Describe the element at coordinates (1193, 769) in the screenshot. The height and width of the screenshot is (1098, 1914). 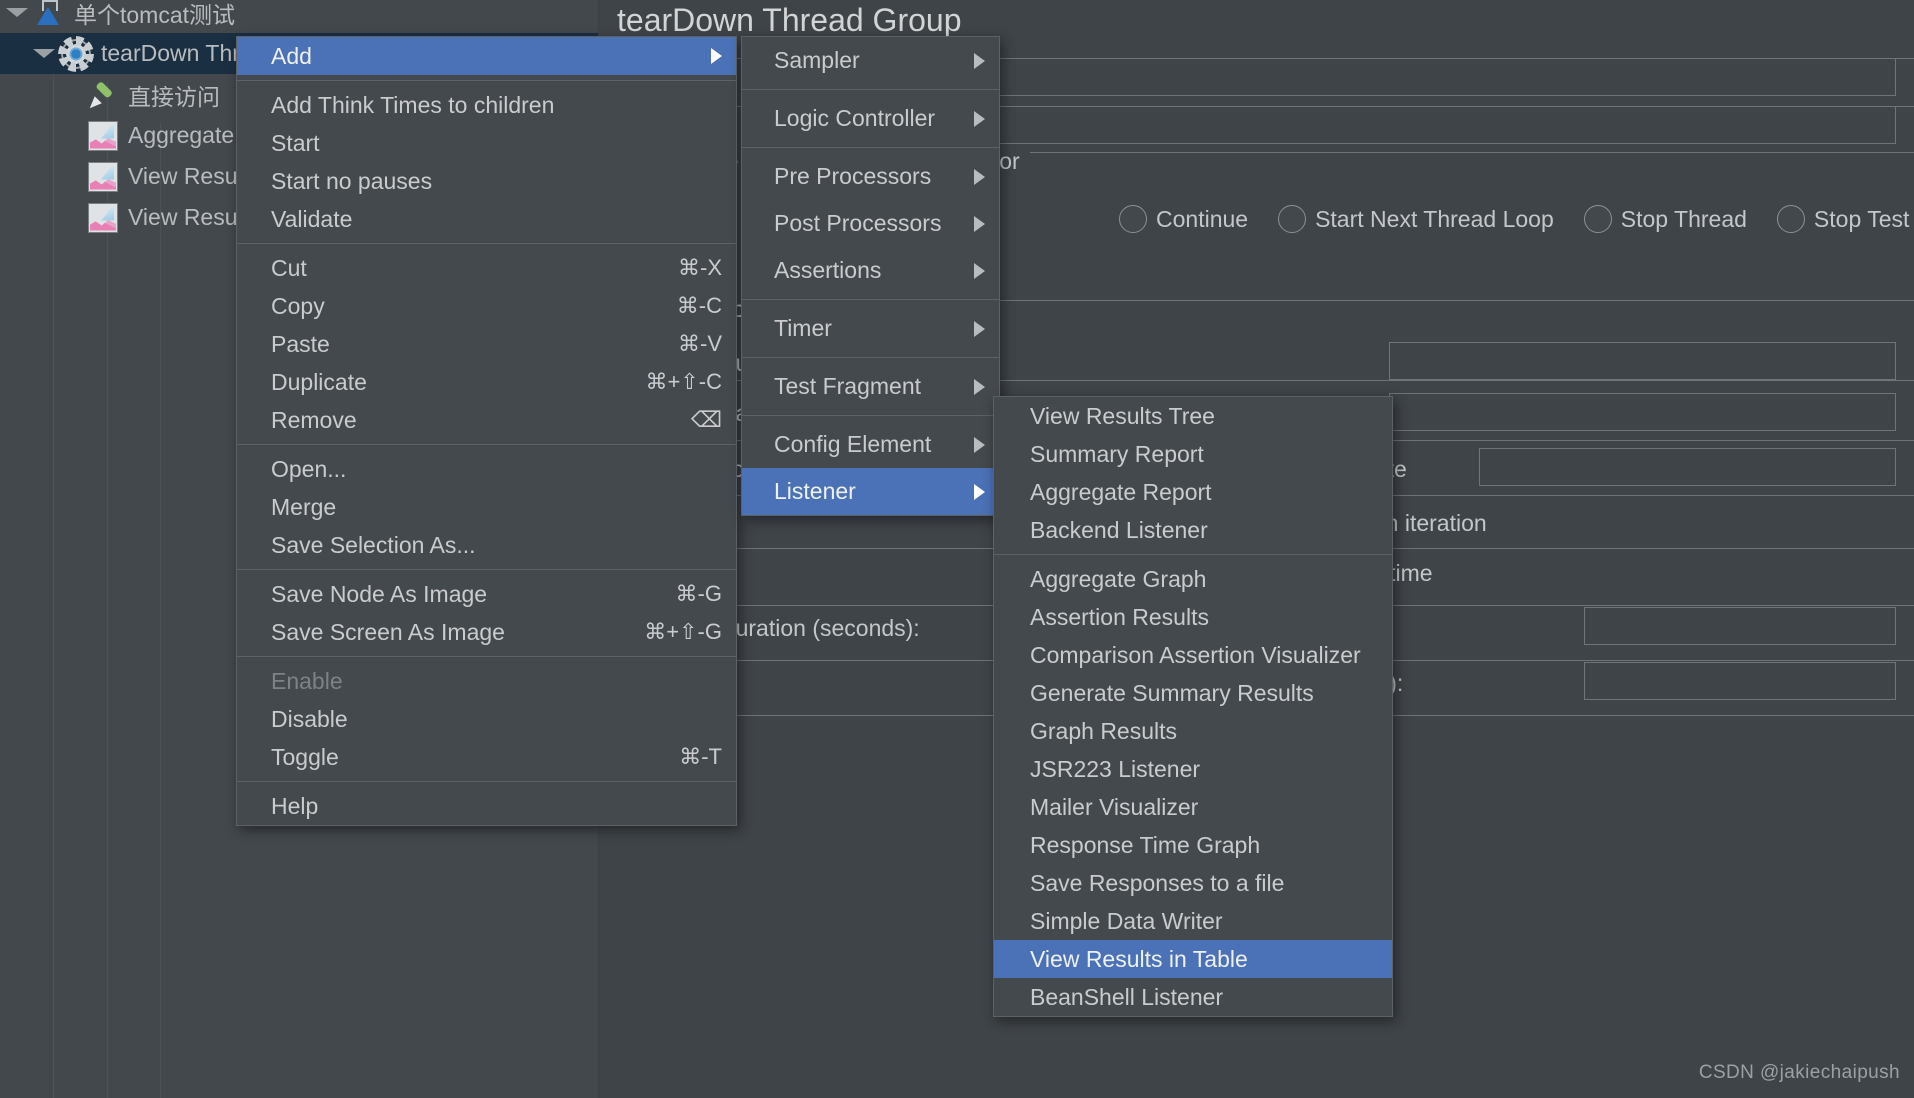
I see `listener-item-jsr223-listener: JSR223 Listener` at that location.